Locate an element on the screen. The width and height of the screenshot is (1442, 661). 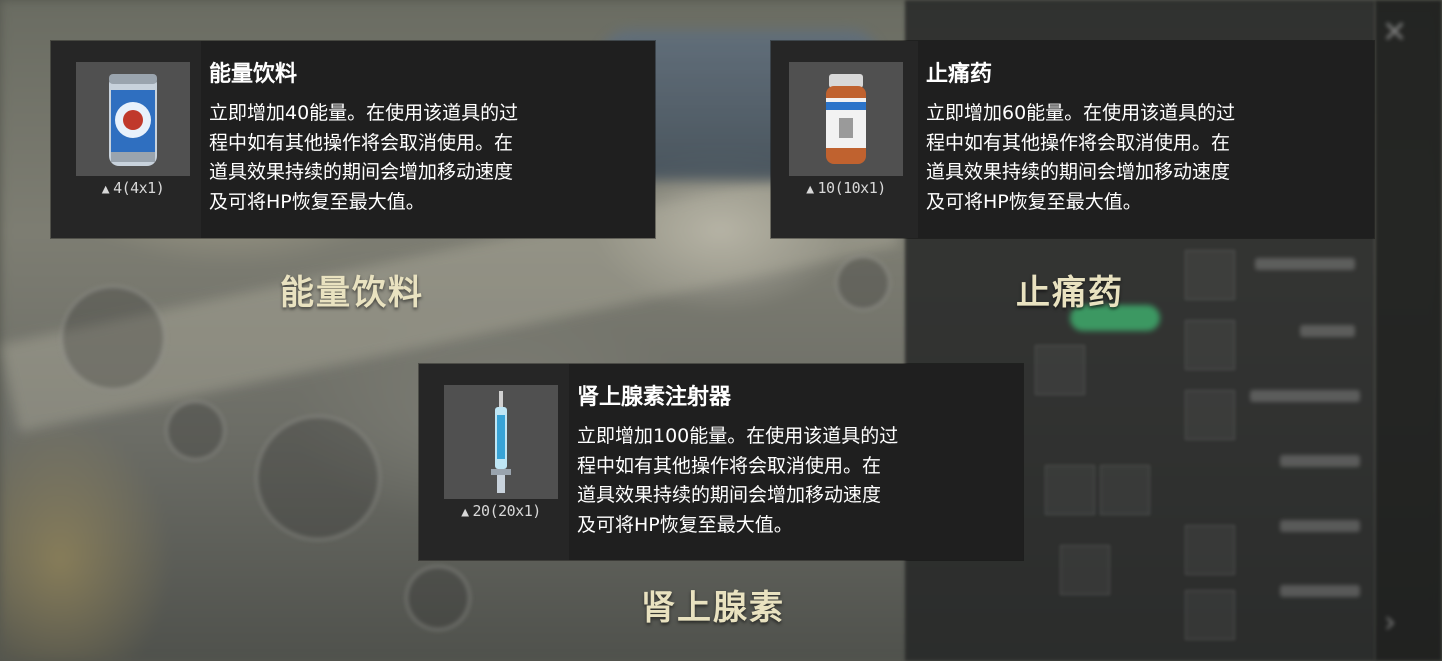
skill-button is located at coordinates (438, 598).